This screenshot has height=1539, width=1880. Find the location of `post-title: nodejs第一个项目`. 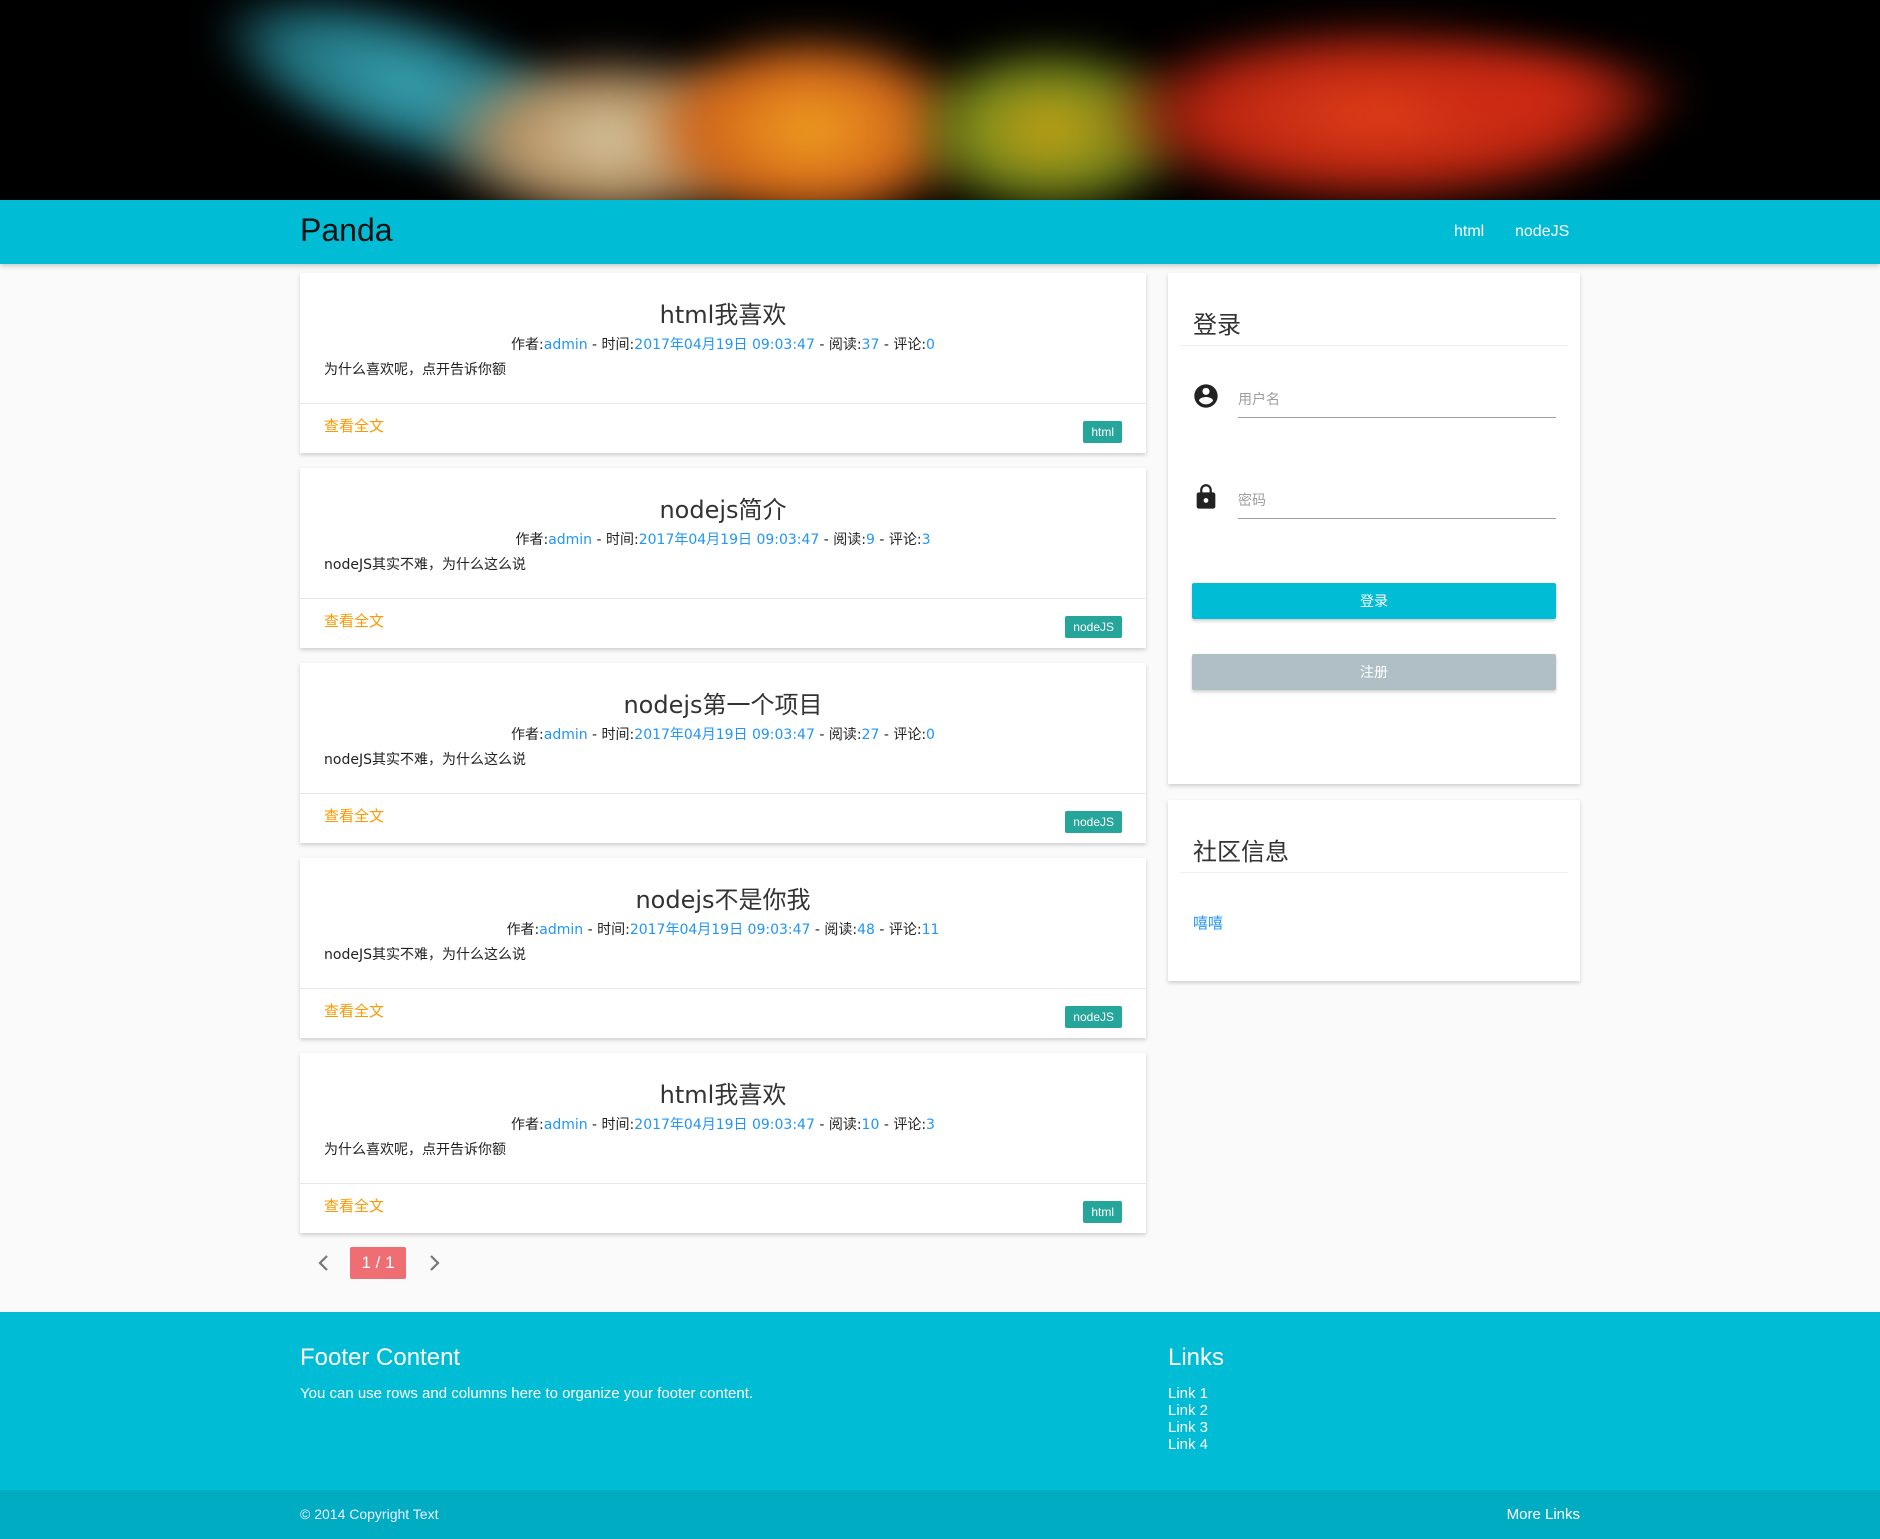

post-title: nodejs第一个项目 is located at coordinates (723, 702).